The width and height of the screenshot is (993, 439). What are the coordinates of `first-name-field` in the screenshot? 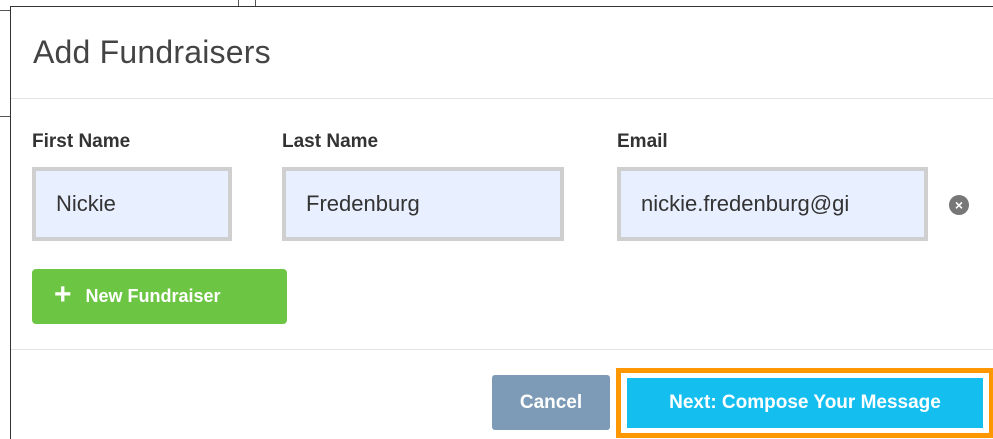 It's located at (132, 204).